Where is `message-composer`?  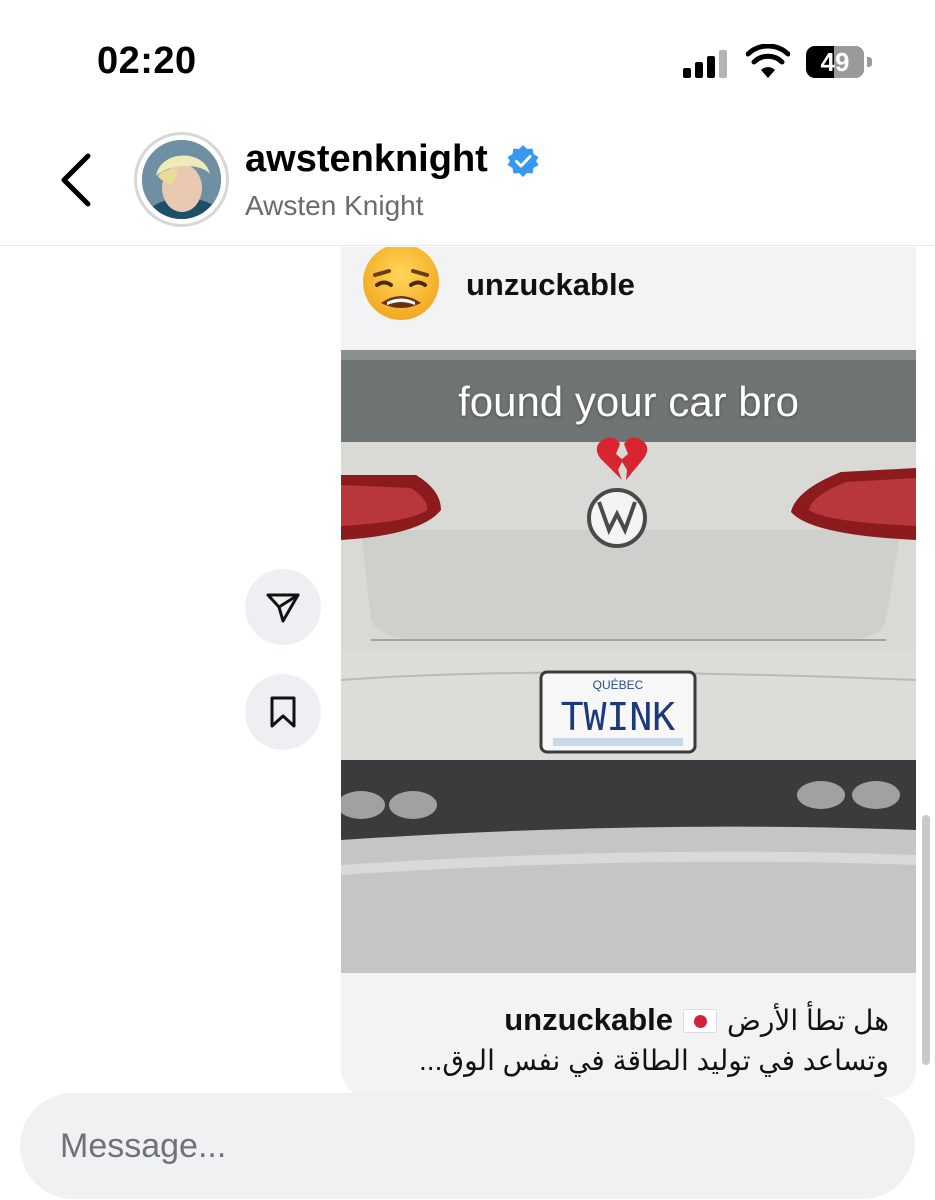
message-composer is located at coordinates (467, 1146).